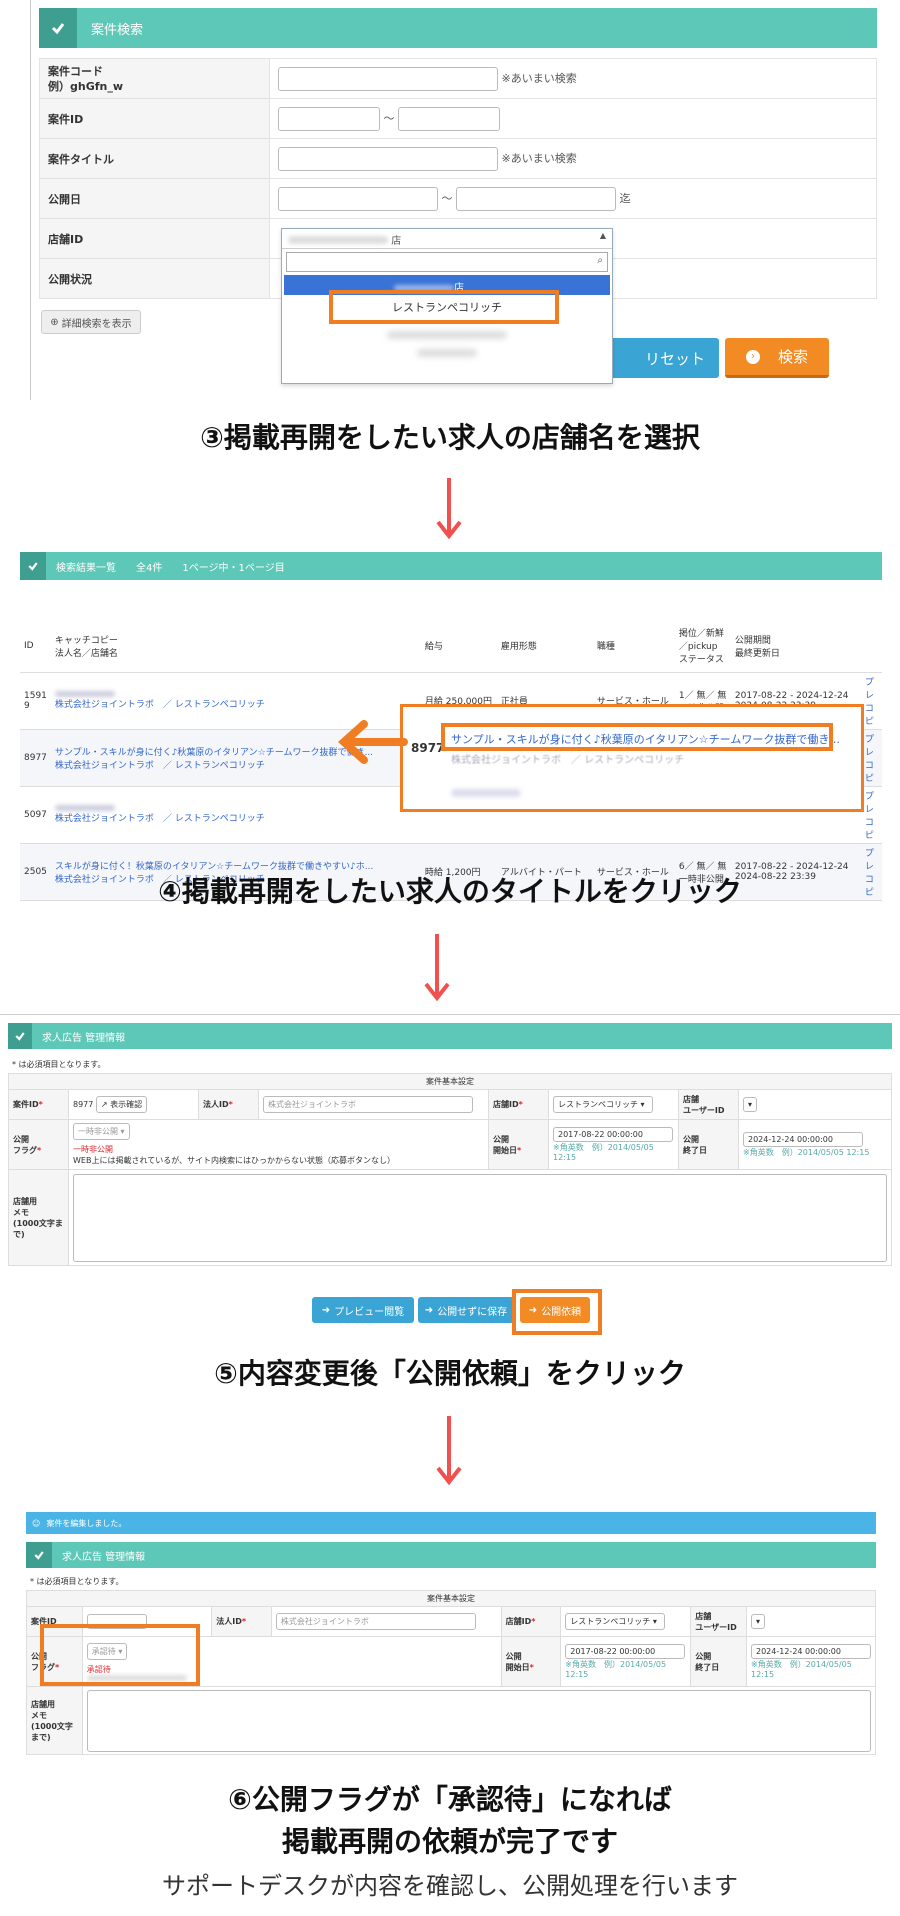  Describe the element at coordinates (664, 358) in the screenshot. I see `reset-button: リセット` at that location.